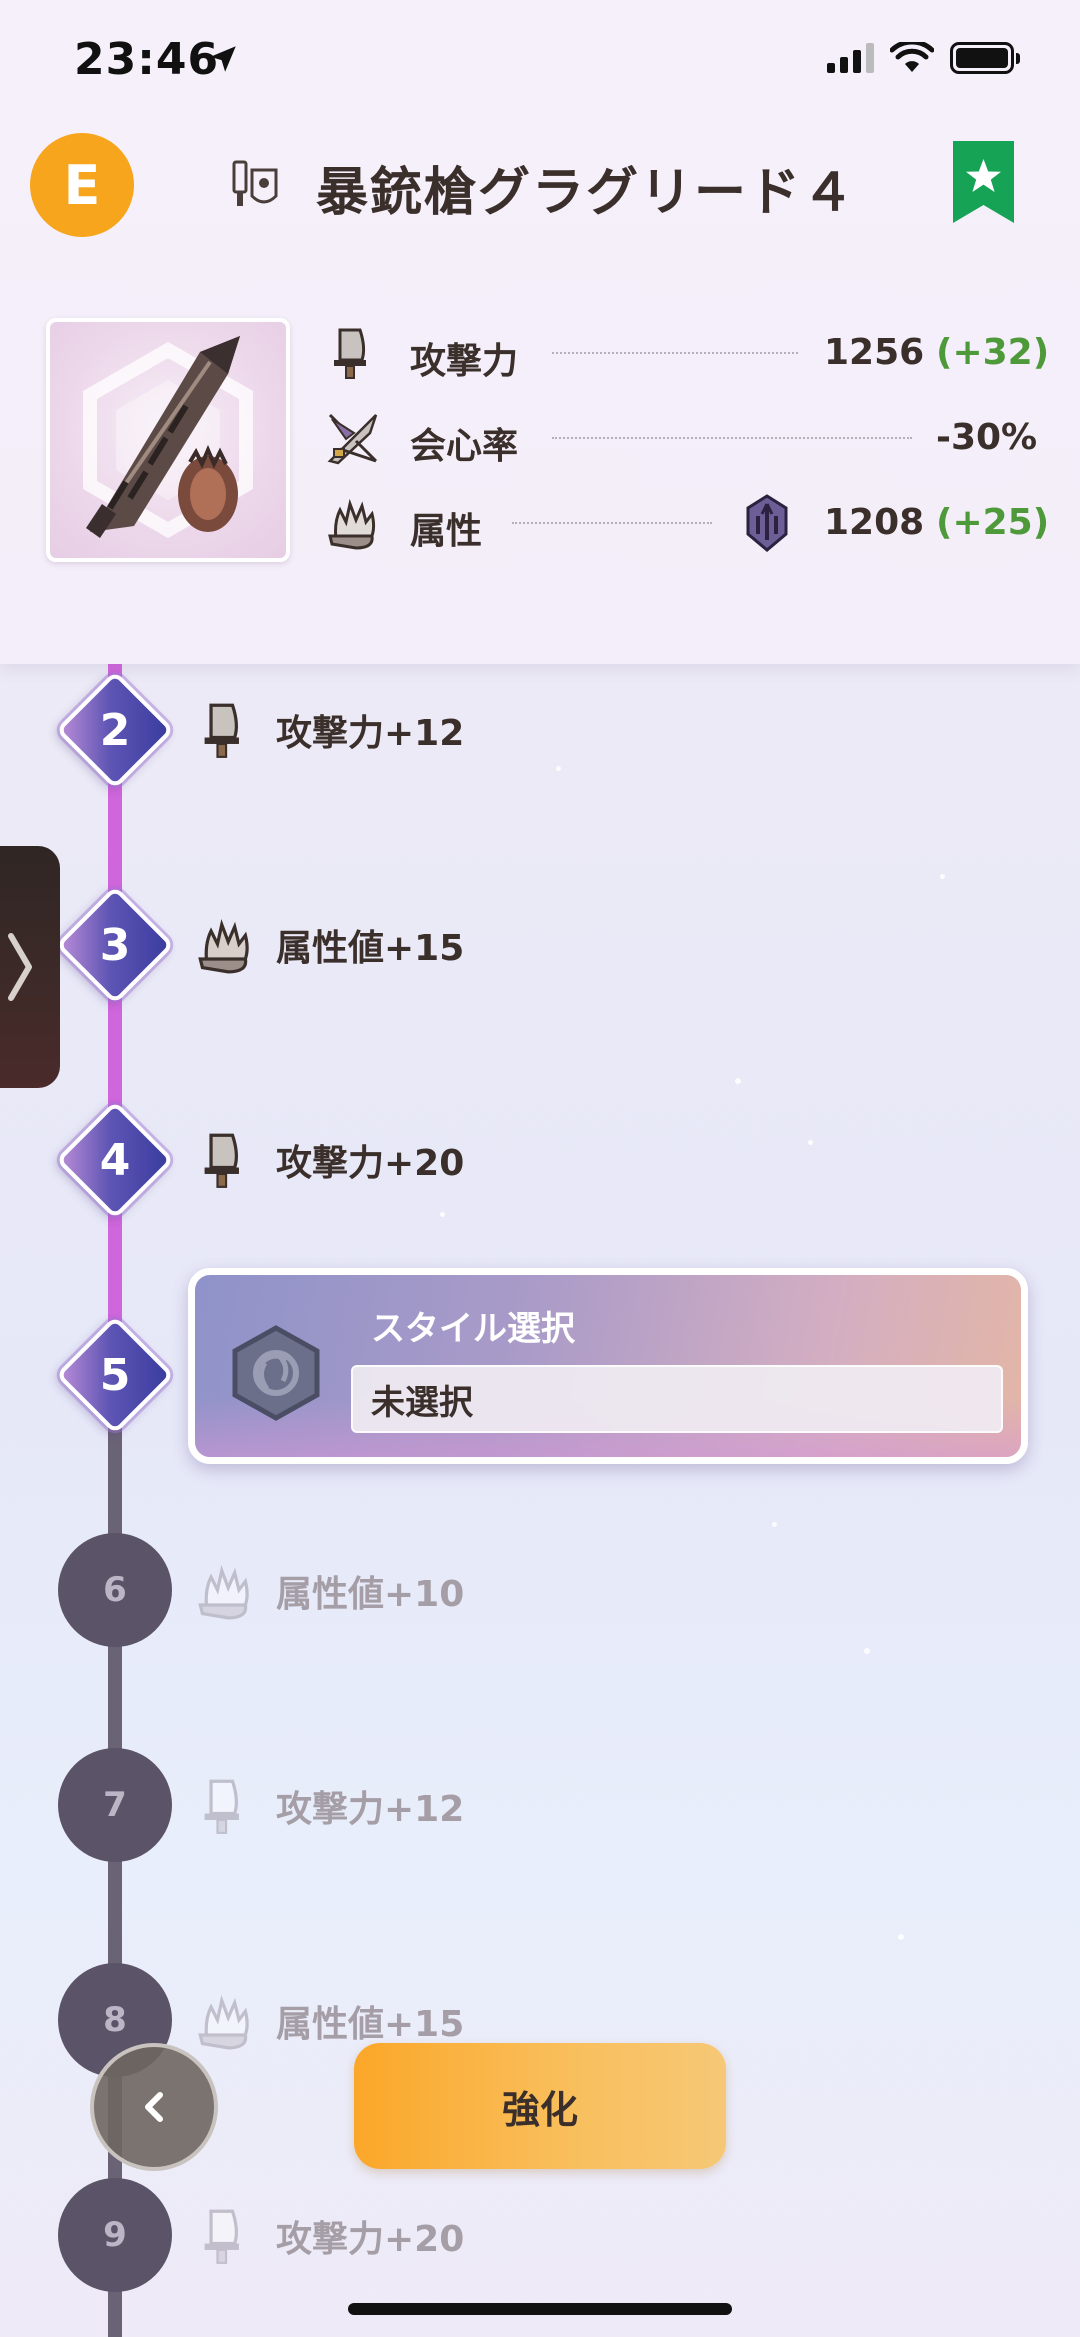  What do you see at coordinates (82, 185) in the screenshot?
I see `rank-badge: E` at bounding box center [82, 185].